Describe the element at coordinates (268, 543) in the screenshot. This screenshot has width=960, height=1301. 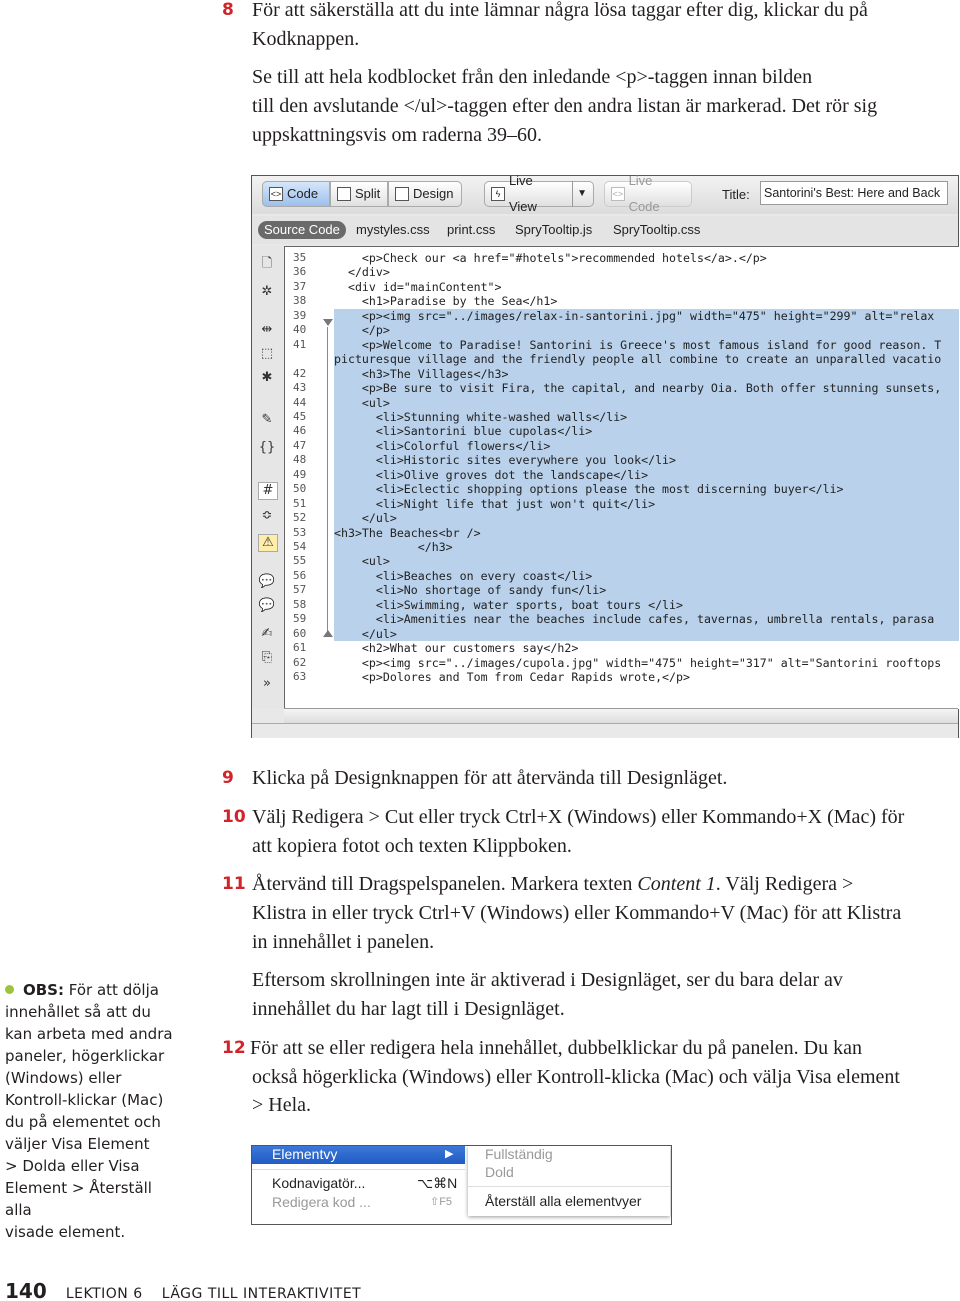
I see `syntax-error-icon: ⚠` at that location.